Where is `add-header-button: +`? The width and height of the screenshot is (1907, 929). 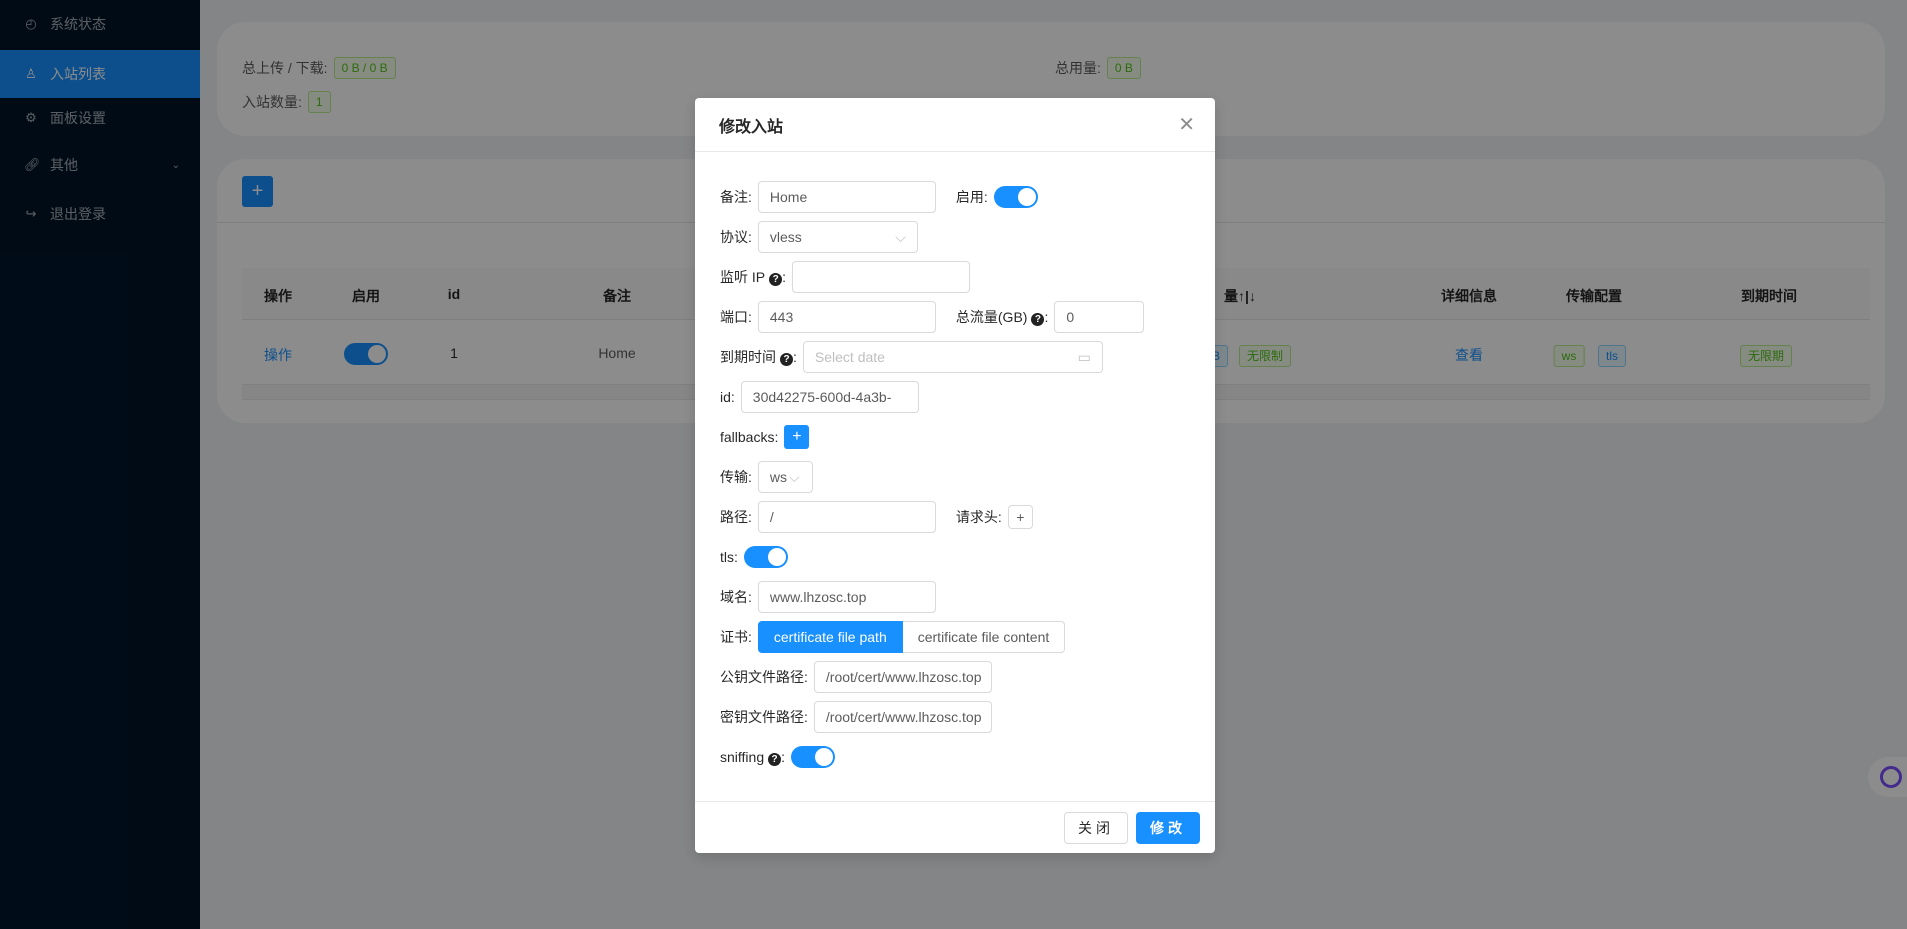 add-header-button: + is located at coordinates (1020, 517).